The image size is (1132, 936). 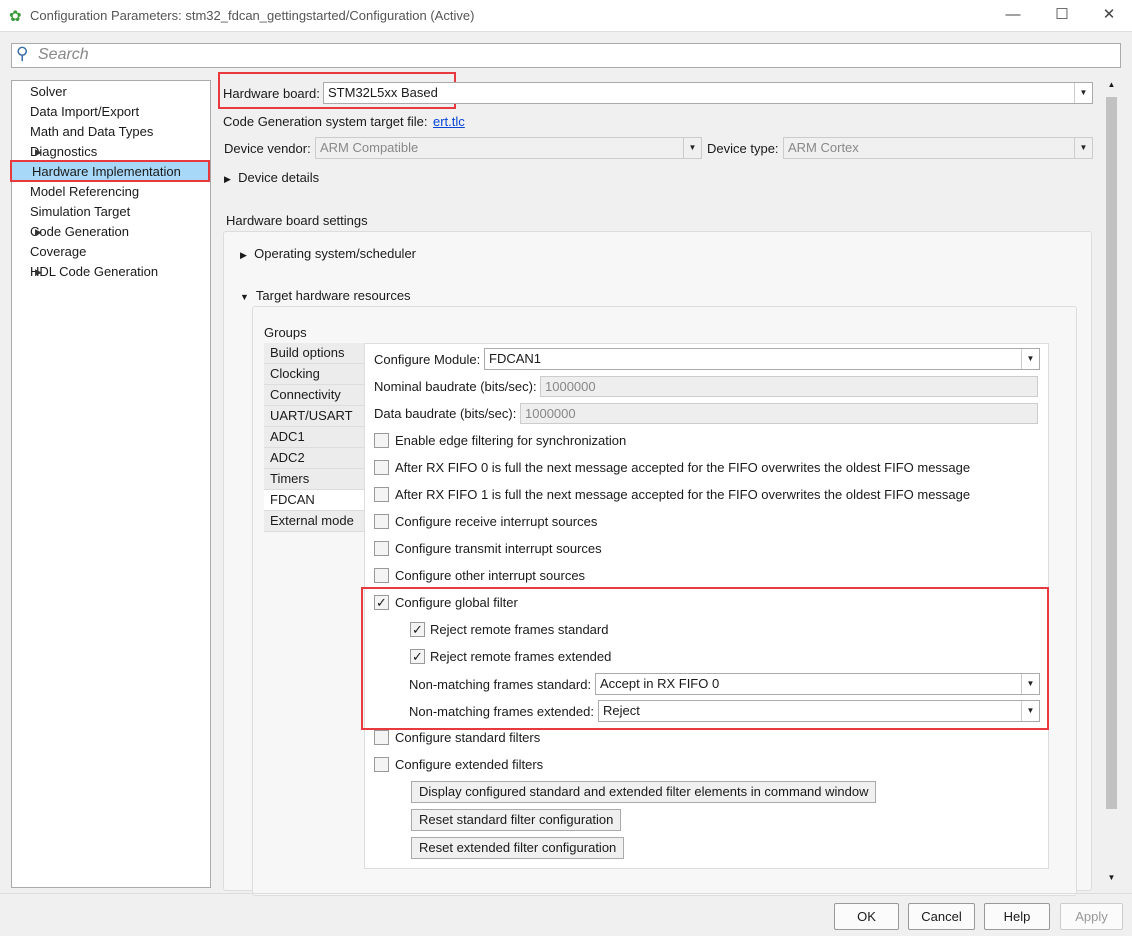 I want to click on group-tab: FDCAN, so click(x=314, y=500).